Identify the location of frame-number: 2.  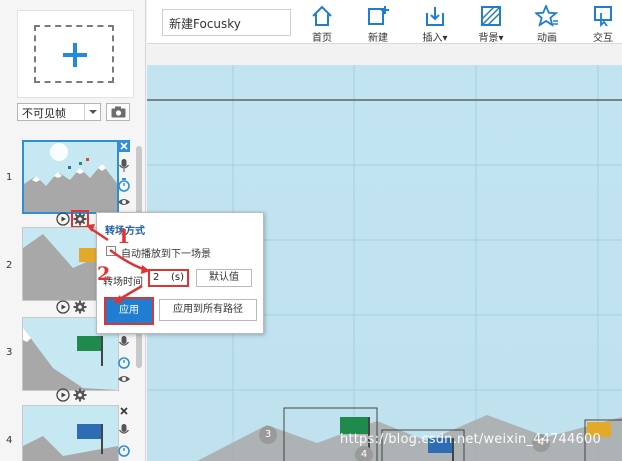
(9, 265).